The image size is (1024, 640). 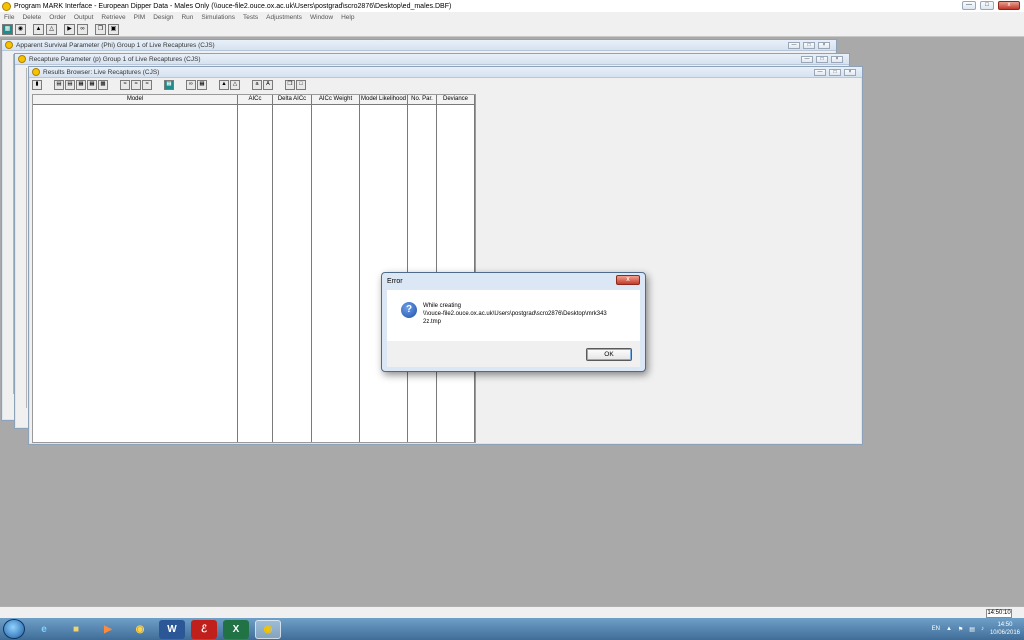 What do you see at coordinates (822, 59) in the screenshot?
I see `recapture-maximize-button: □` at bounding box center [822, 59].